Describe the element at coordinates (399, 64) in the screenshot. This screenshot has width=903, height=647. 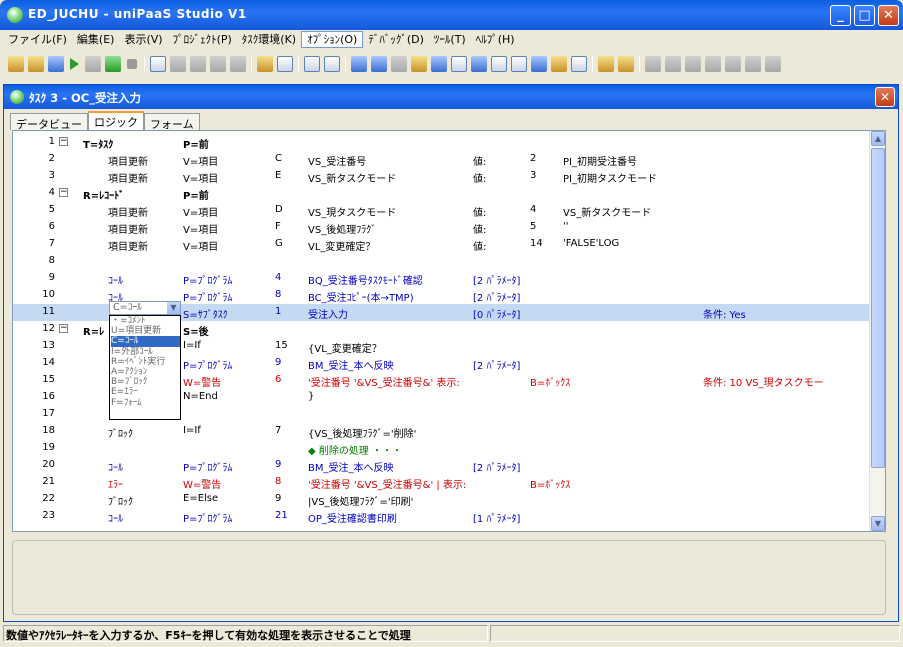
I see `model-icon` at that location.